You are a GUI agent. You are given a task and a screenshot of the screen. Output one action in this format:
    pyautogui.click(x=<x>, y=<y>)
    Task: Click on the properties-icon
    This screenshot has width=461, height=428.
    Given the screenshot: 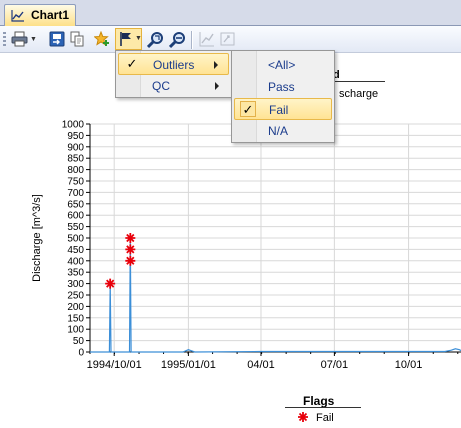 What is the action you would take?
    pyautogui.click(x=227, y=39)
    